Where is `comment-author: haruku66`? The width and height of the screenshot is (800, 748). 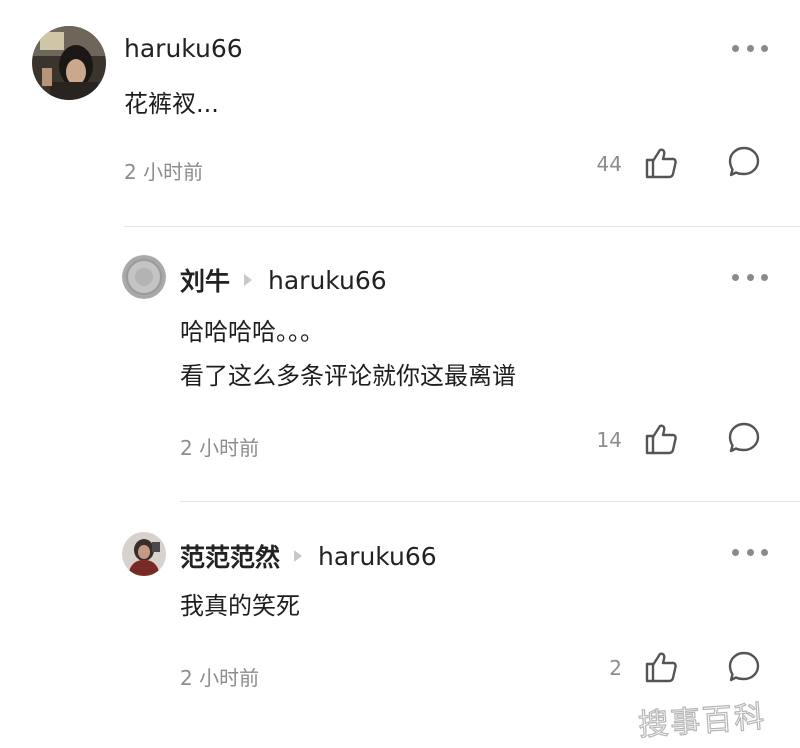
comment-author: haruku66 is located at coordinates (183, 48).